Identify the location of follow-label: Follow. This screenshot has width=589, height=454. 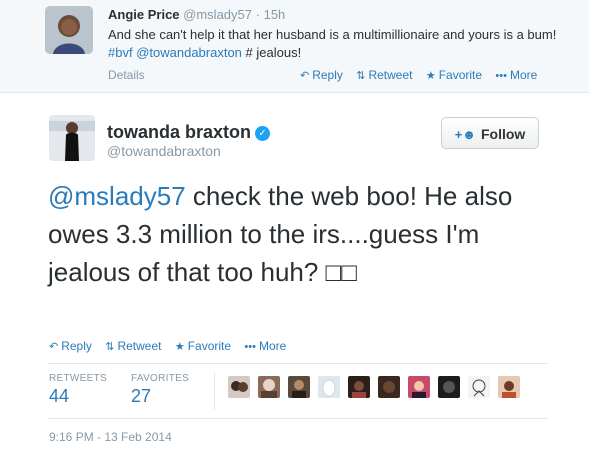
(503, 134).